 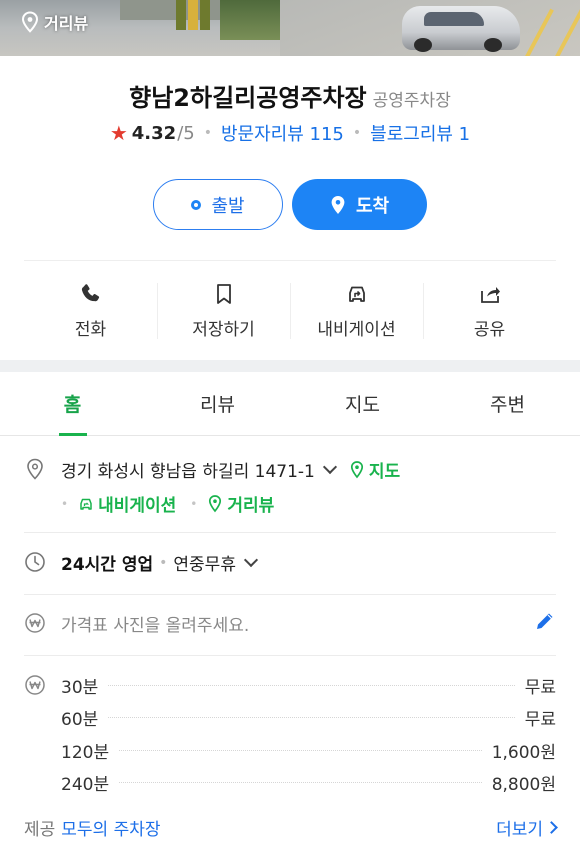 I want to click on navigation-label: 내비게이션, so click(x=356, y=330).